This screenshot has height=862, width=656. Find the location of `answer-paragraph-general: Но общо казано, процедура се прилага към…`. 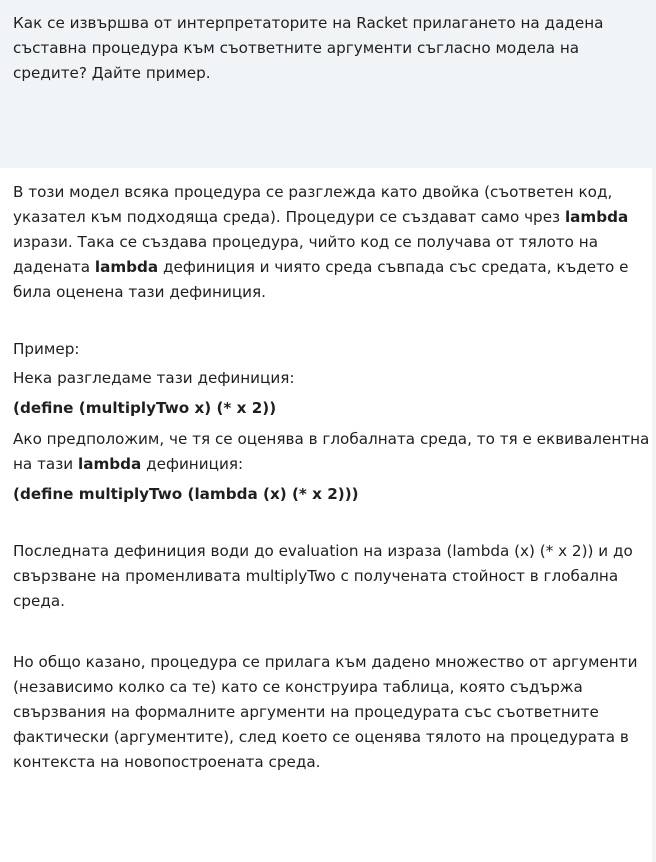

answer-paragraph-general: Но общо казано, процедура се прилага към… is located at coordinates (325, 712).